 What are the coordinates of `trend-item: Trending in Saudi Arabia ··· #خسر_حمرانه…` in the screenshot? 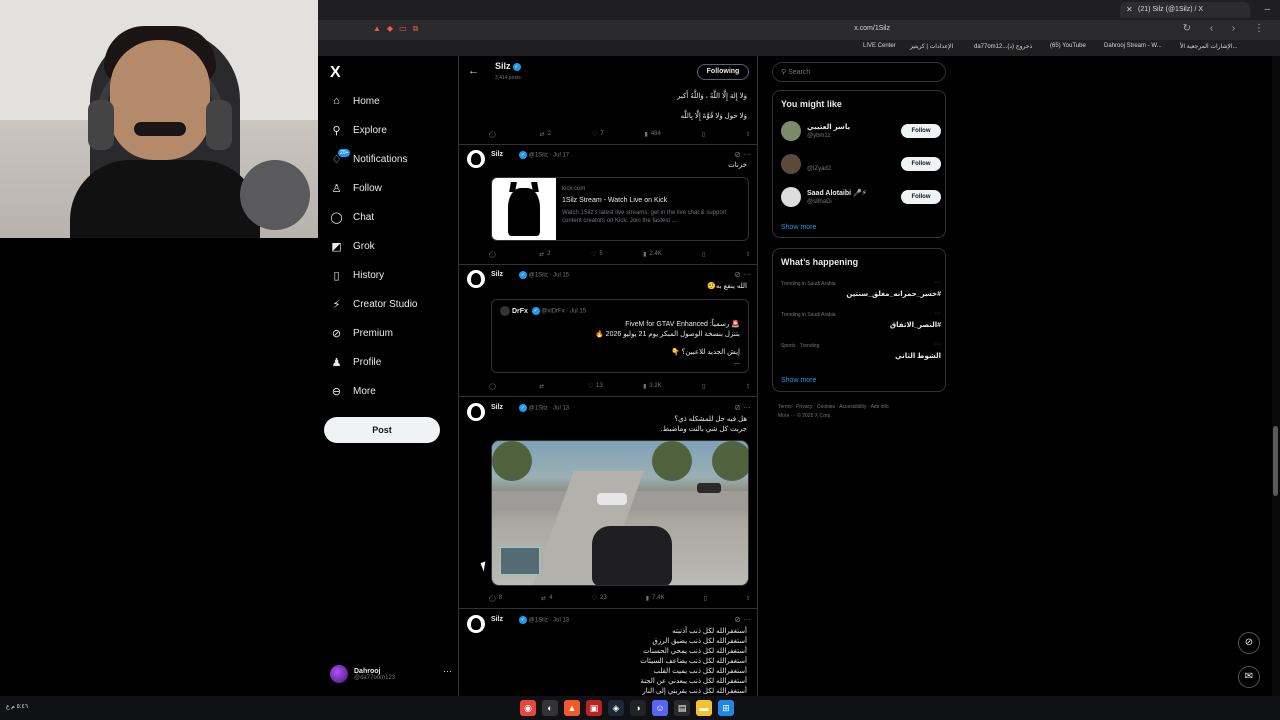 It's located at (861, 292).